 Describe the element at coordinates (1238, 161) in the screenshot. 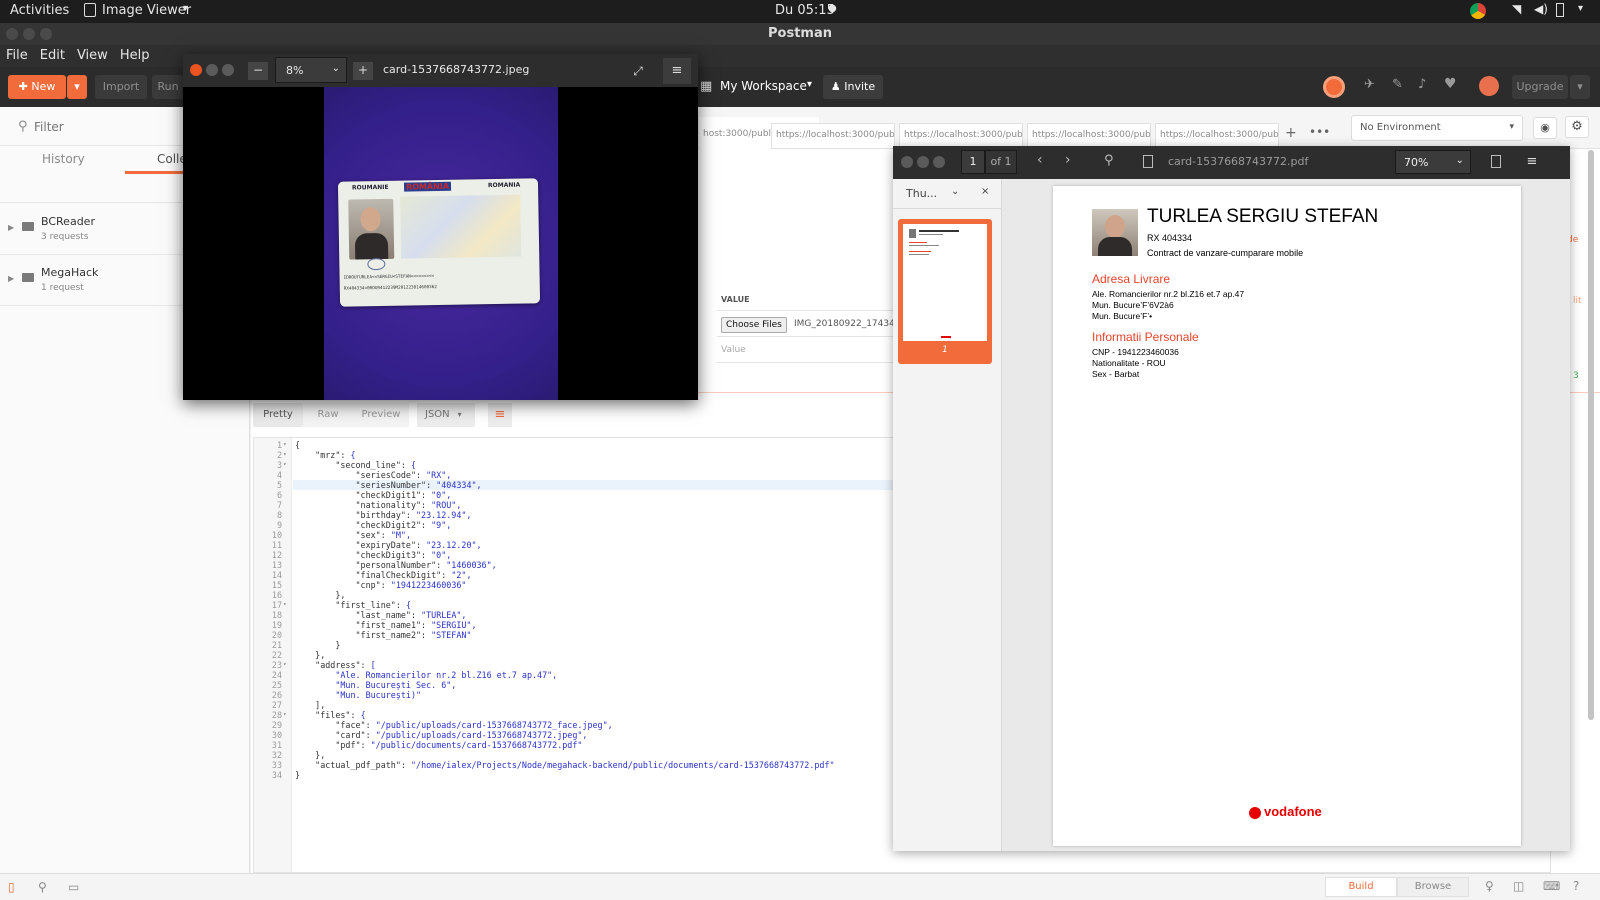

I see `pdf-filename: card-1537668743772.pdf` at that location.